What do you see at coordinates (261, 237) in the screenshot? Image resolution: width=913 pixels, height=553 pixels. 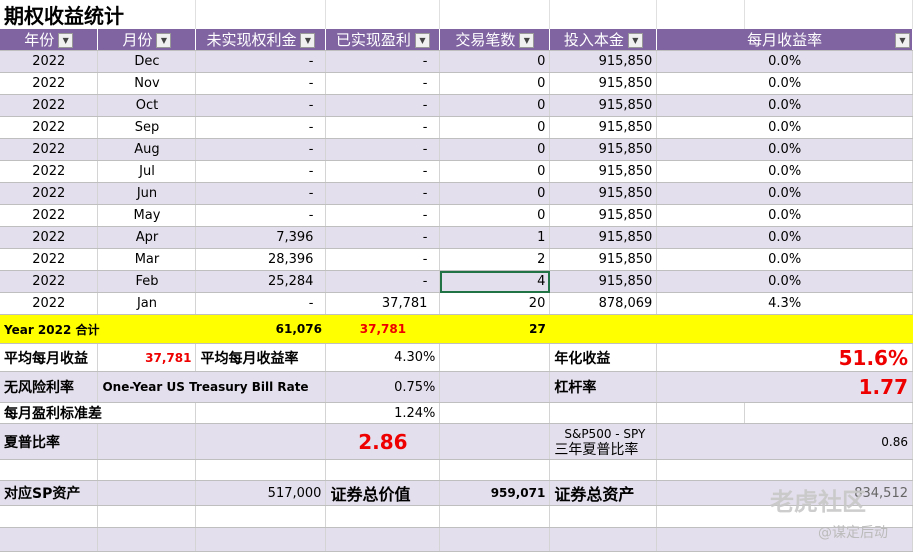 I see `cell-unrealized: 7,396` at bounding box center [261, 237].